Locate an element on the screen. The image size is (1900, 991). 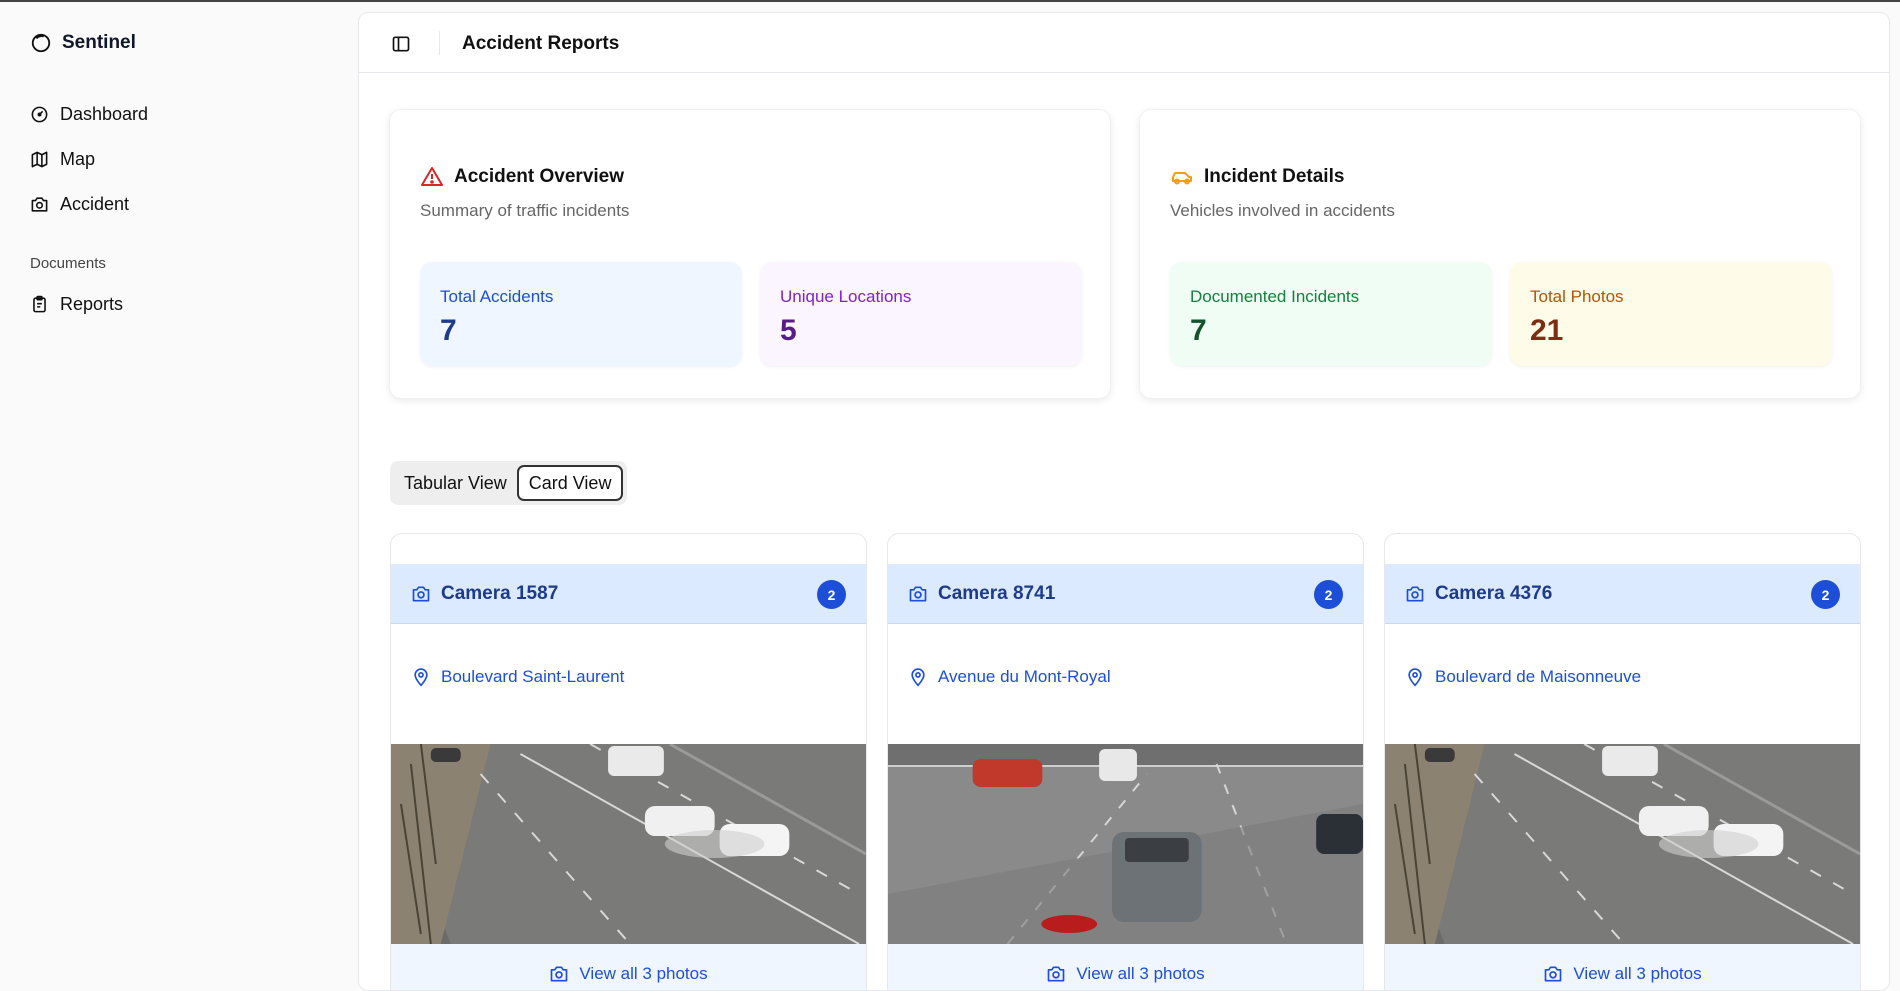
camera-card-header: Camera 8741 2 is located at coordinates (1125, 594).